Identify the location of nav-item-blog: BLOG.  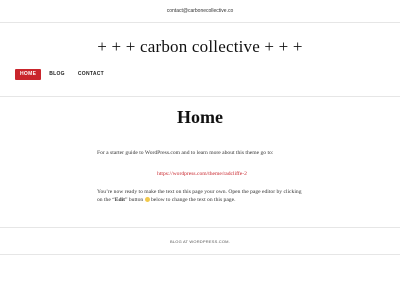
(57, 74).